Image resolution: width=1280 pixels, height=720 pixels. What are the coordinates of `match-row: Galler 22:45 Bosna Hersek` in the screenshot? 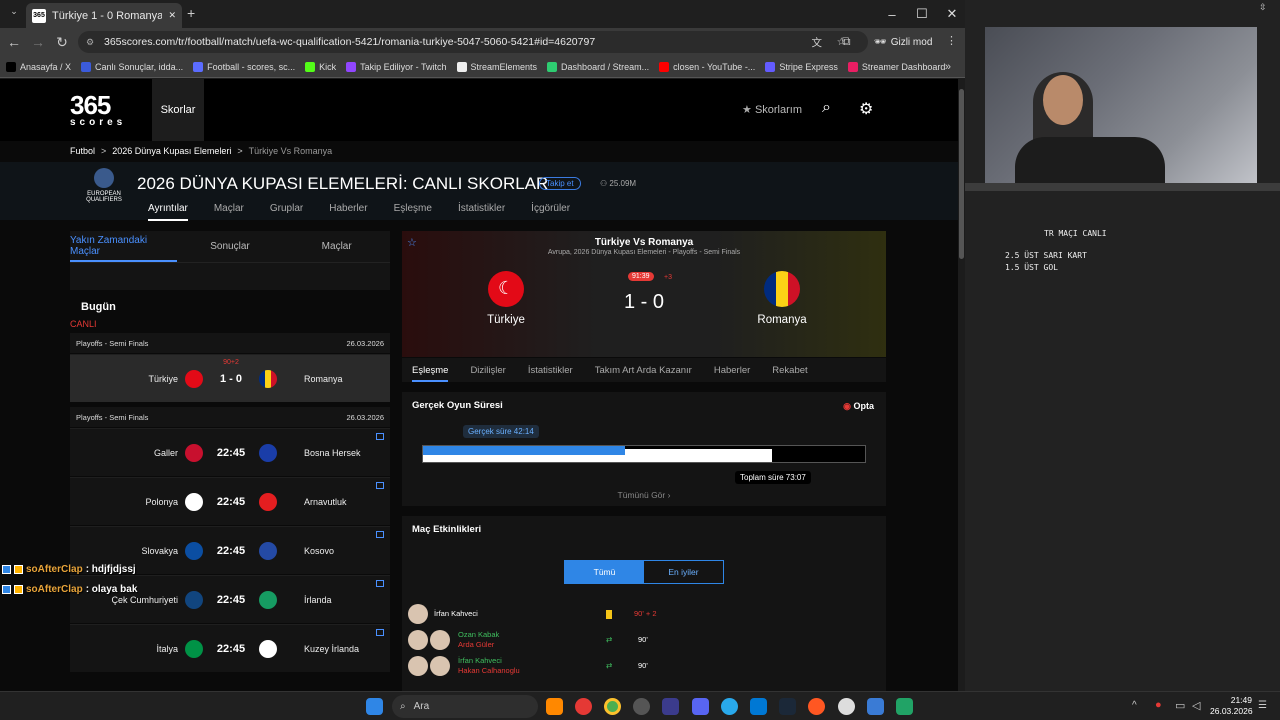 It's located at (230, 452).